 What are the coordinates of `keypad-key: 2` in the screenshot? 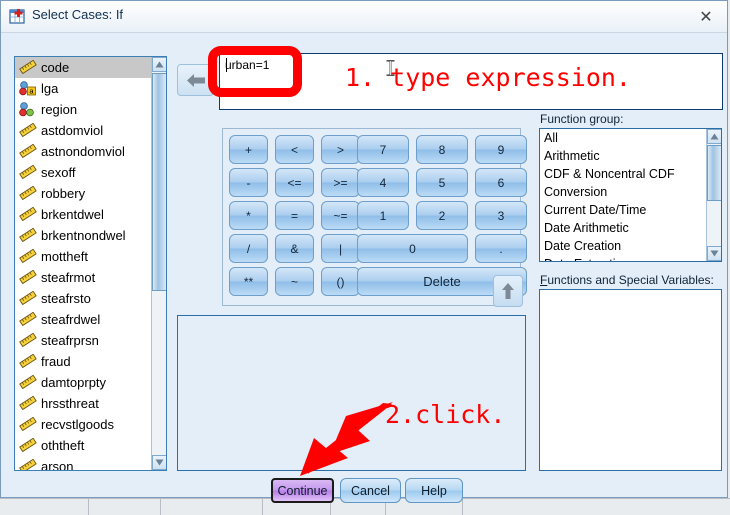 It's located at (442, 215).